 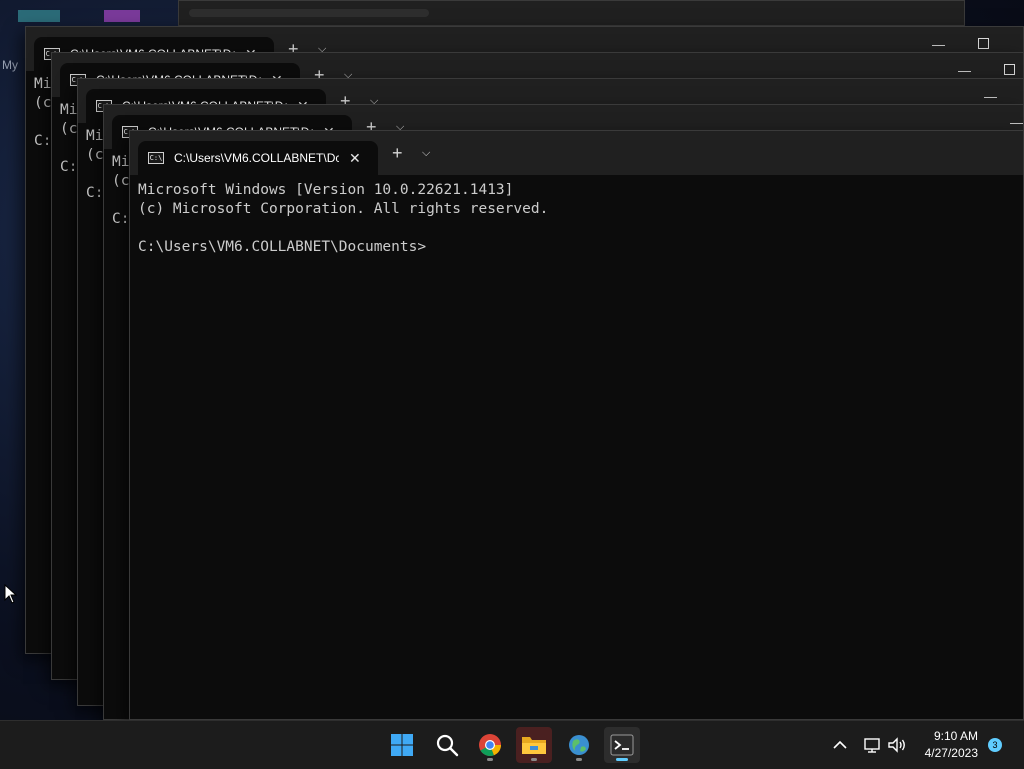 I want to click on network-status-button, so click(x=873, y=745).